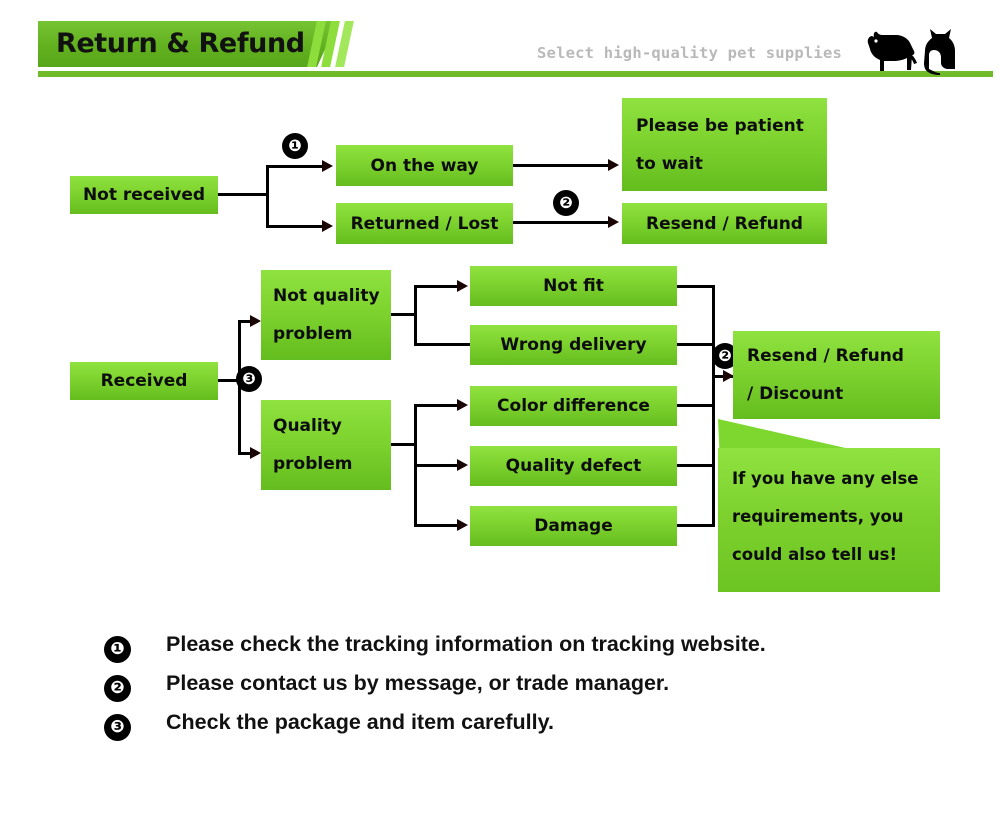 Image resolution: width=1000 pixels, height=840 pixels. What do you see at coordinates (249, 379) in the screenshot?
I see `badge-3: ❸` at bounding box center [249, 379].